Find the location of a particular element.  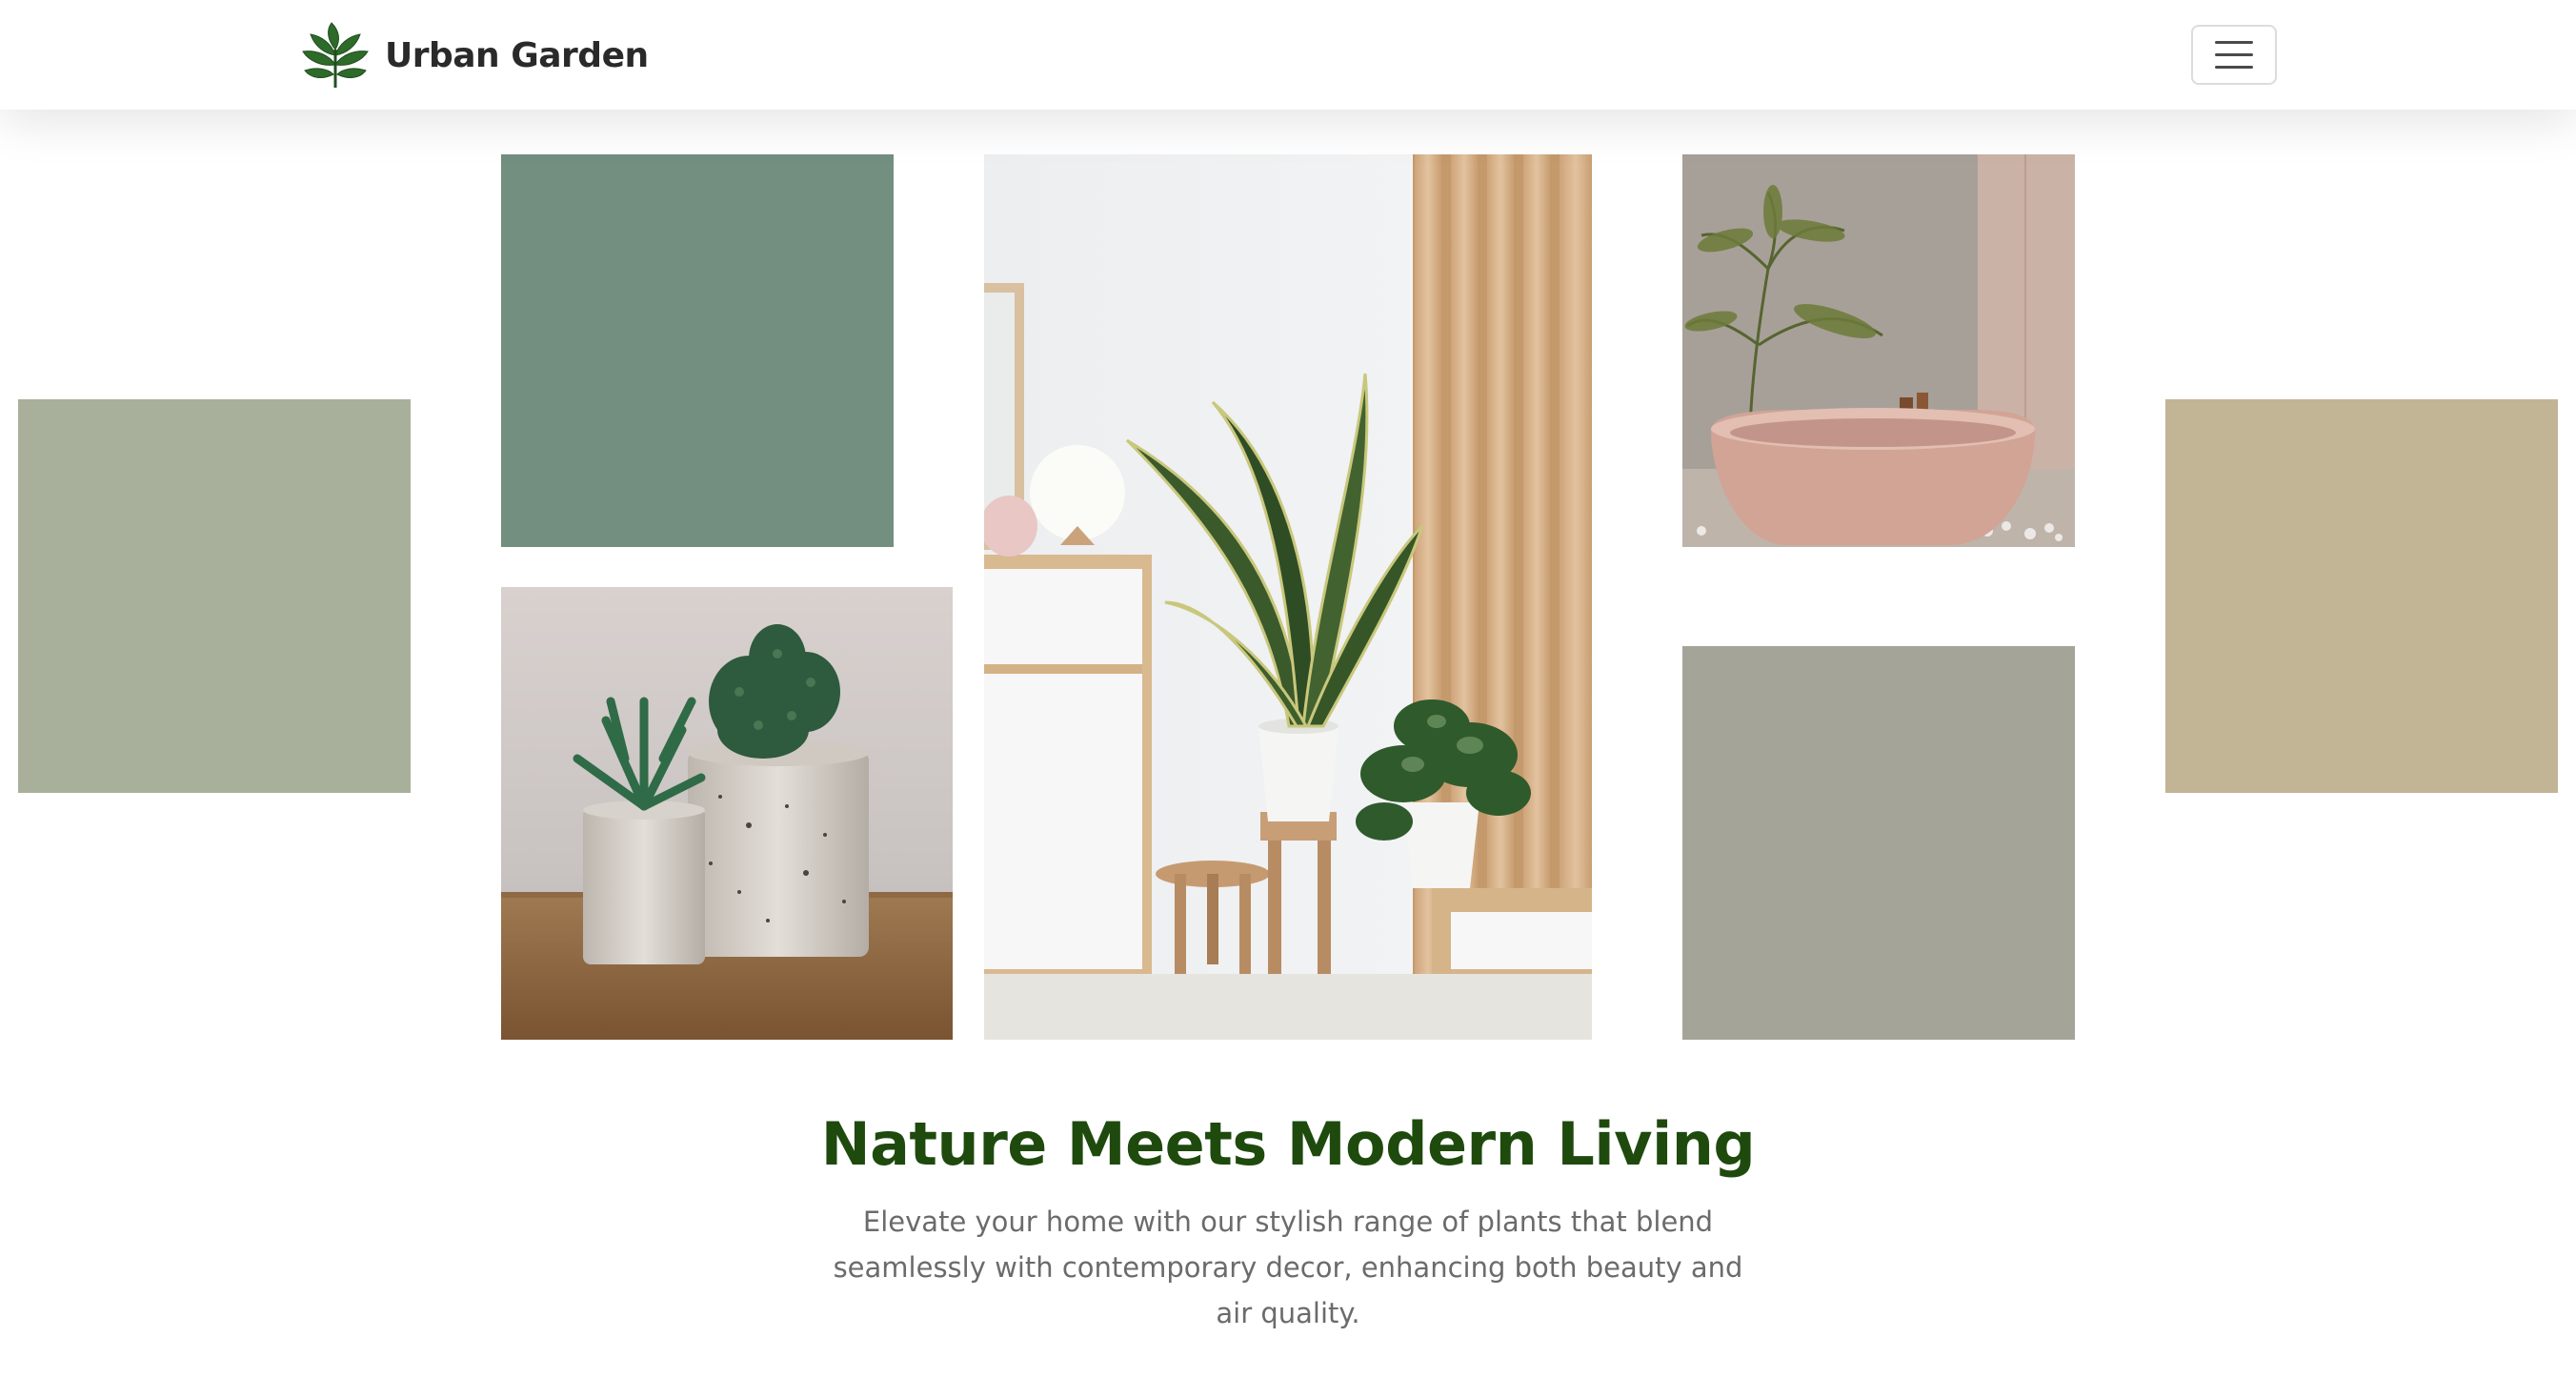

hero-title: Nature Meets Modern Living is located at coordinates (1288, 1144).